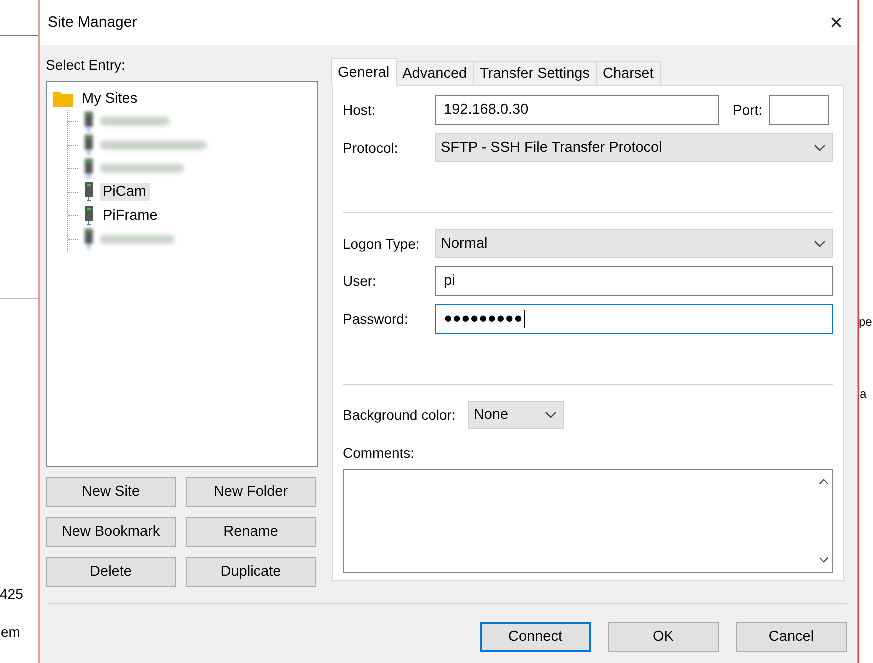 This screenshot has height=663, width=873. I want to click on site-button: Duplicate, so click(251, 572).